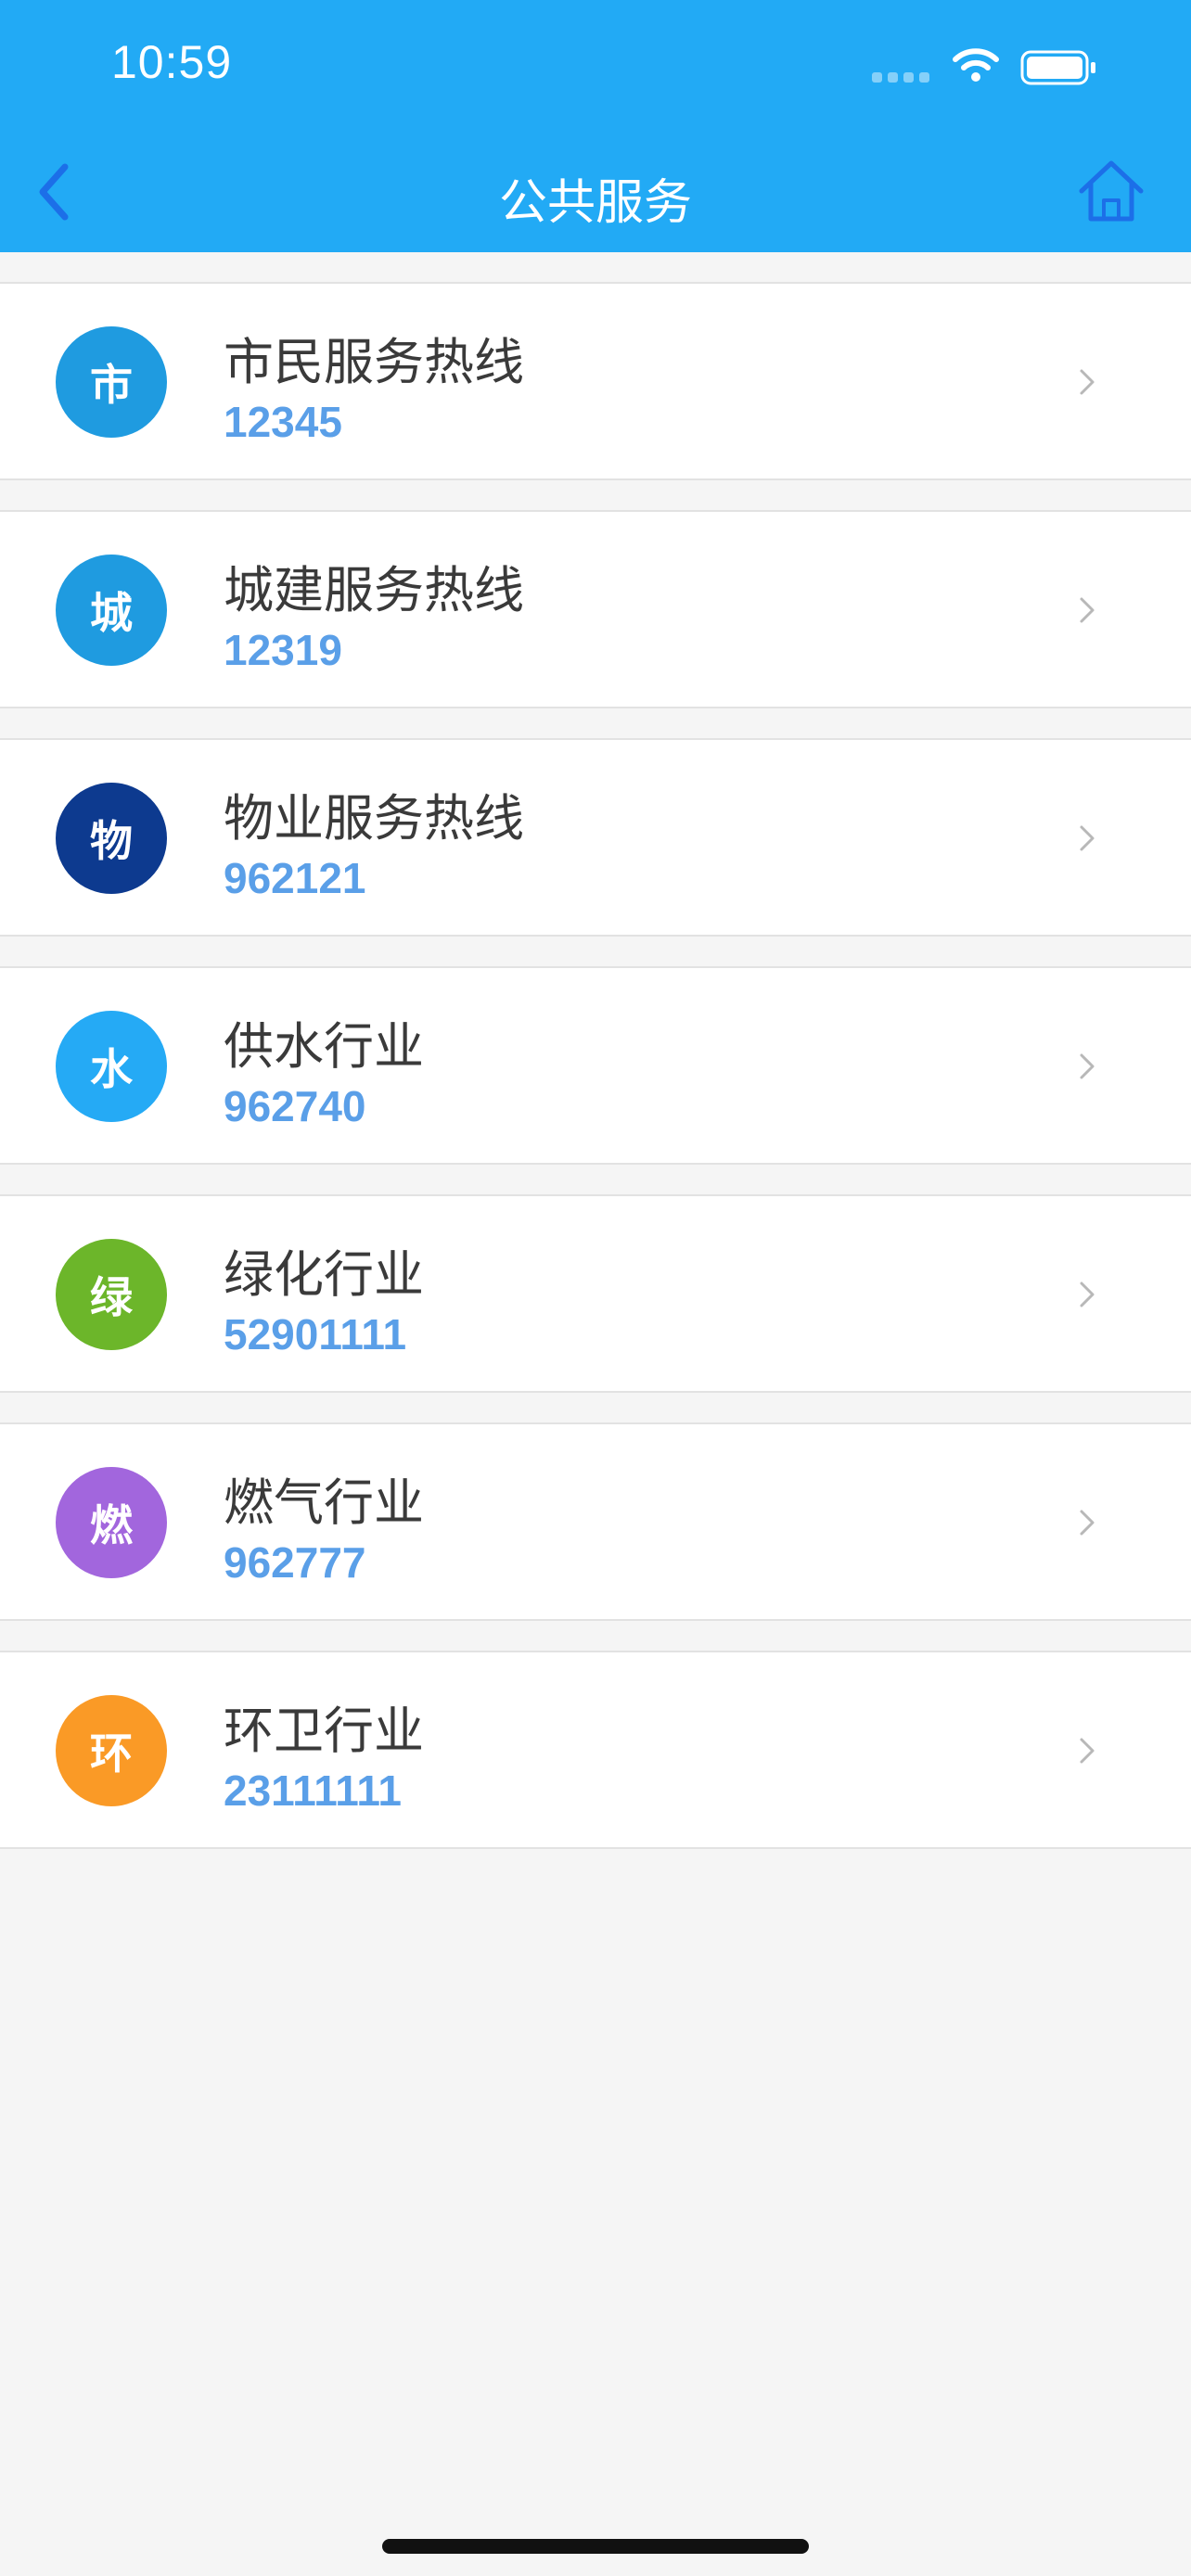 The image size is (1191, 2576). I want to click on service-row-greening: 绿 绿化行业 52901111, so click(595, 1293).